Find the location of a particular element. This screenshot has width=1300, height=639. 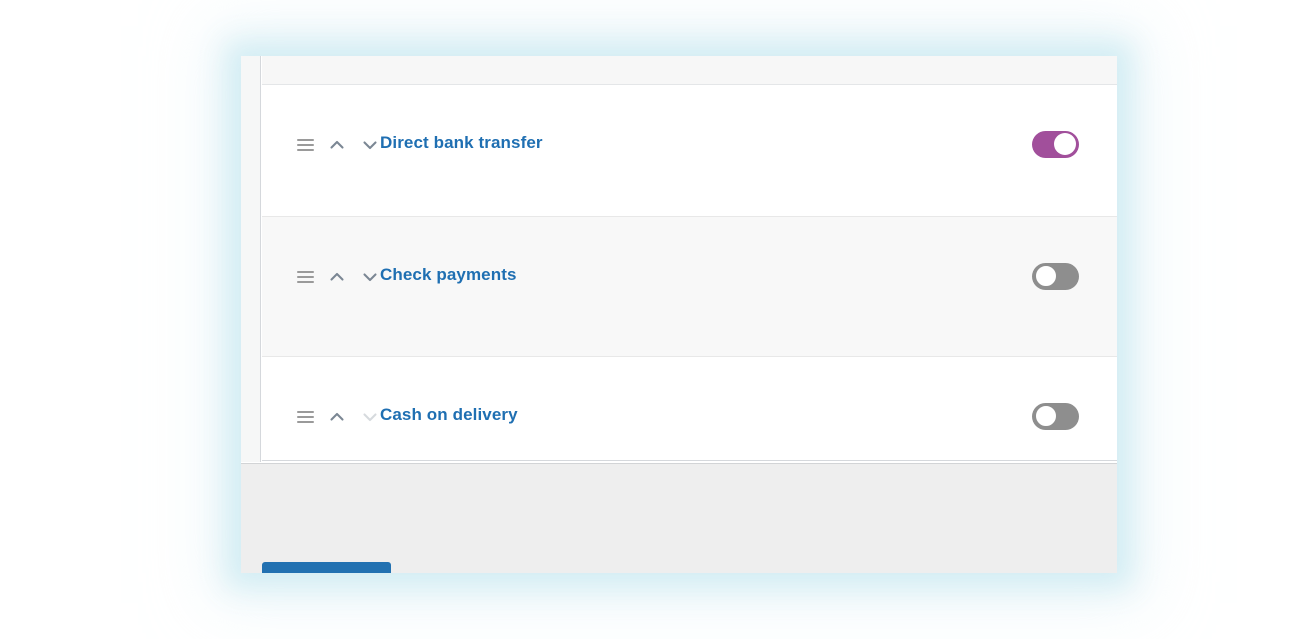

payment-method-link: Direct bank transfer is located at coordinates (461, 142).